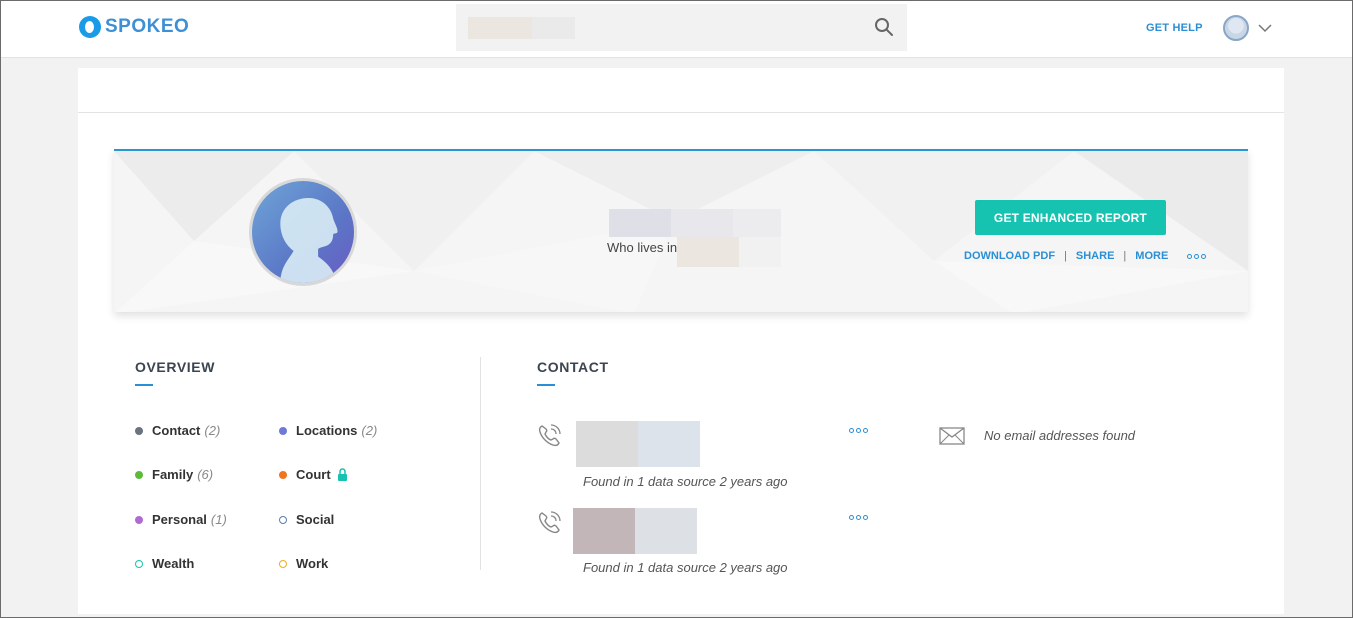 The height and width of the screenshot is (618, 1353). I want to click on search-icon, so click(884, 27).